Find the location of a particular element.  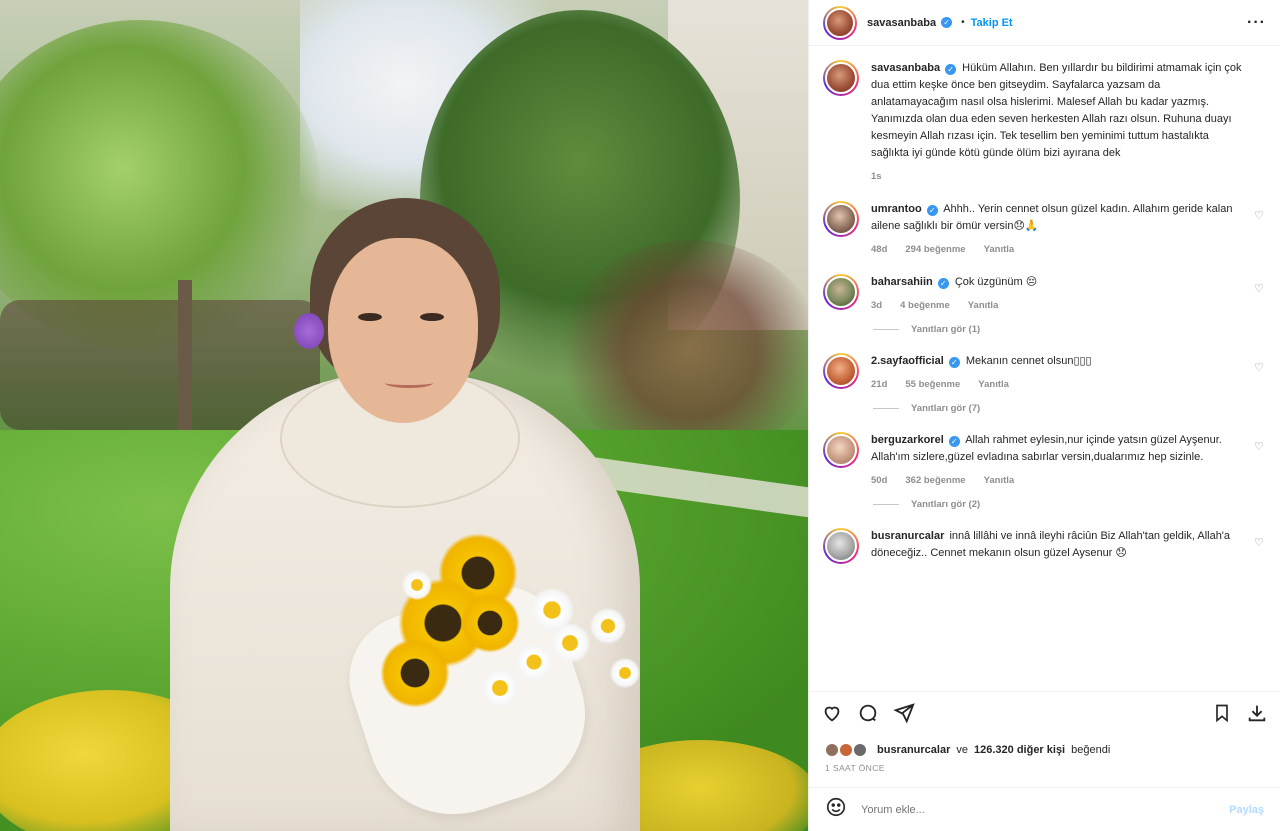

post-header: savasanbaba ✓ • Takip Et ··· is located at coordinates (1044, 23).